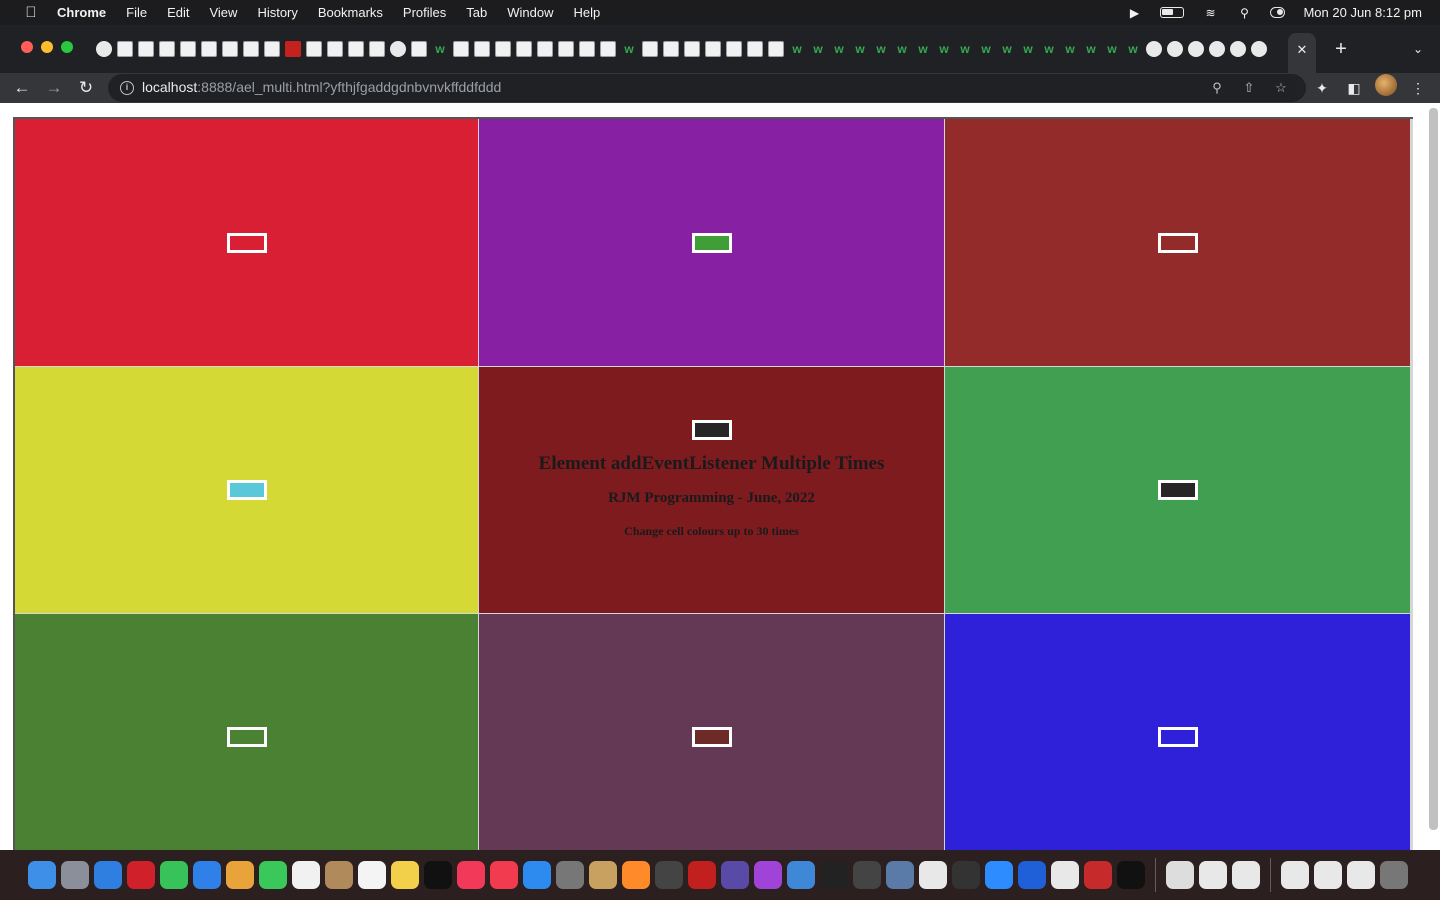 The height and width of the screenshot is (900, 1440). Describe the element at coordinates (22, 88) in the screenshot. I see `back-button: ←` at that location.